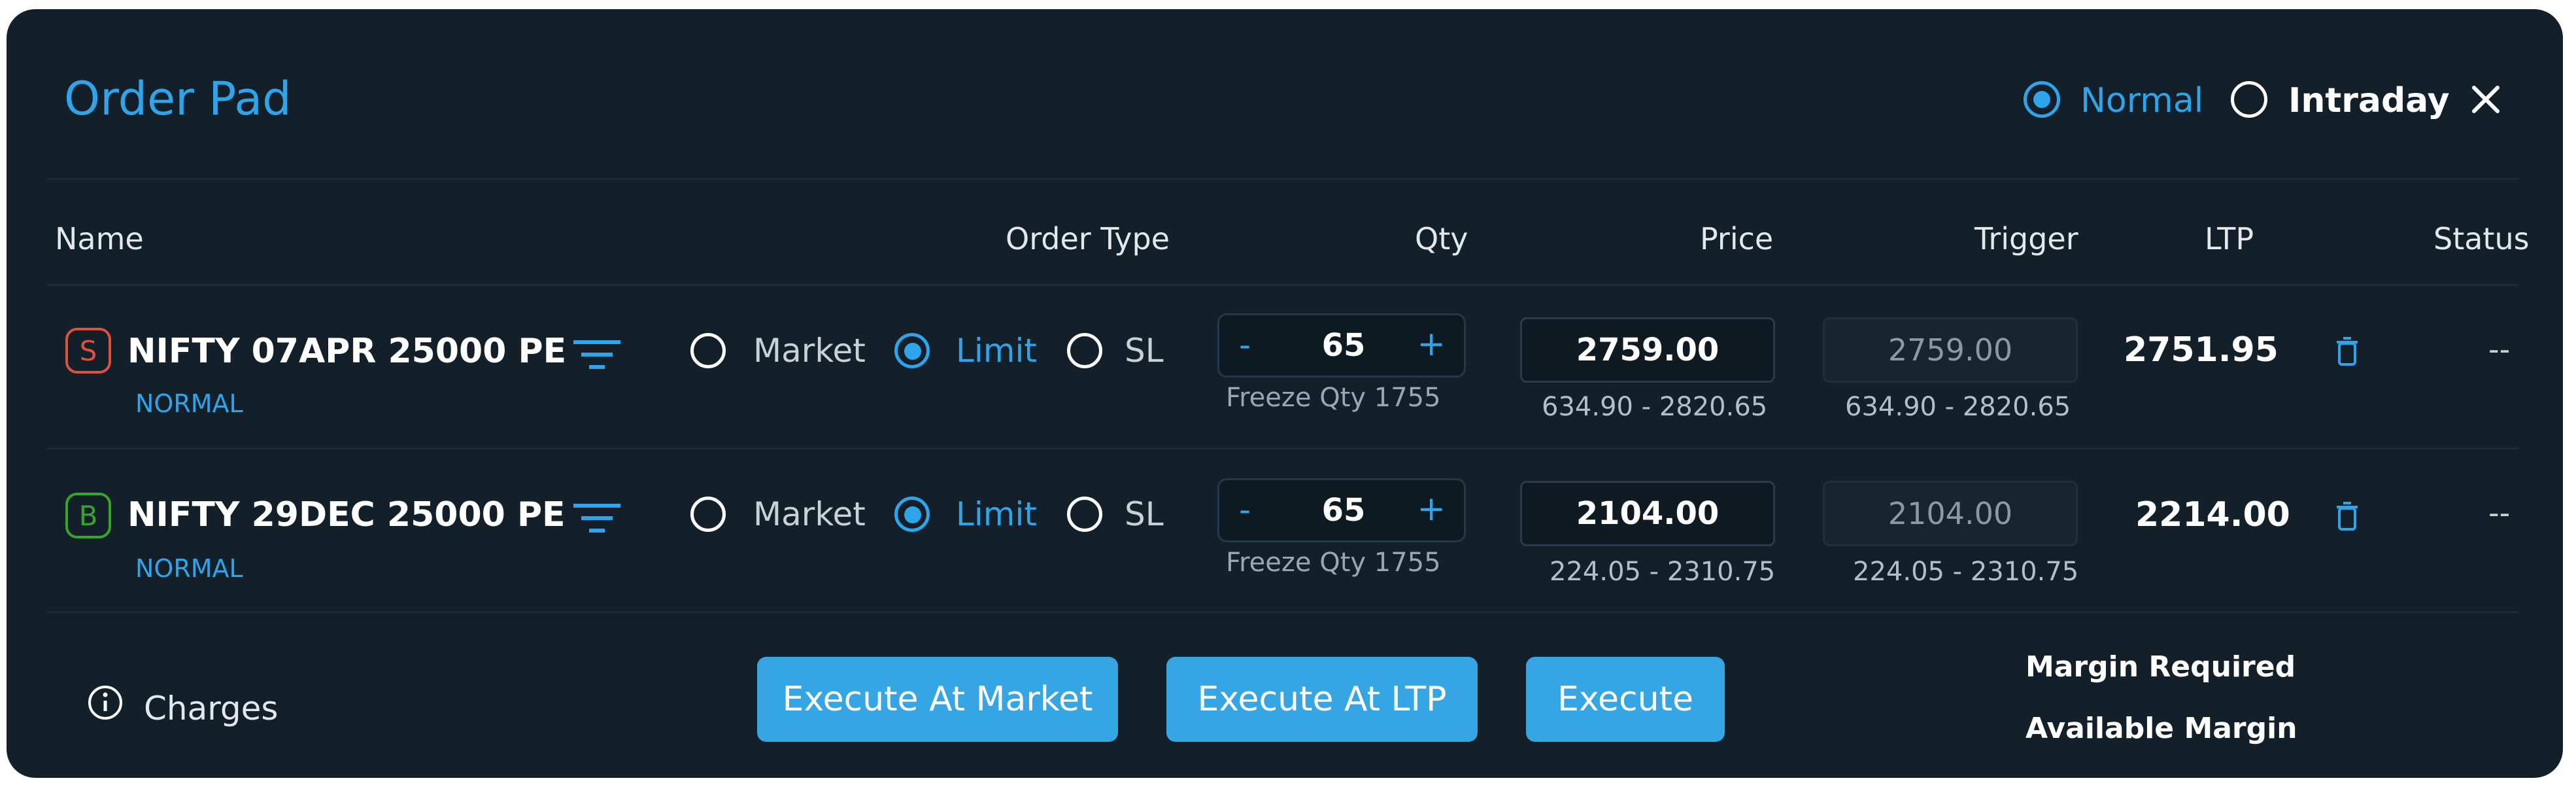 Image resolution: width=2576 pixels, height=787 pixels. What do you see at coordinates (2160, 667) in the screenshot?
I see `margin-required-label: Margin Required` at bounding box center [2160, 667].